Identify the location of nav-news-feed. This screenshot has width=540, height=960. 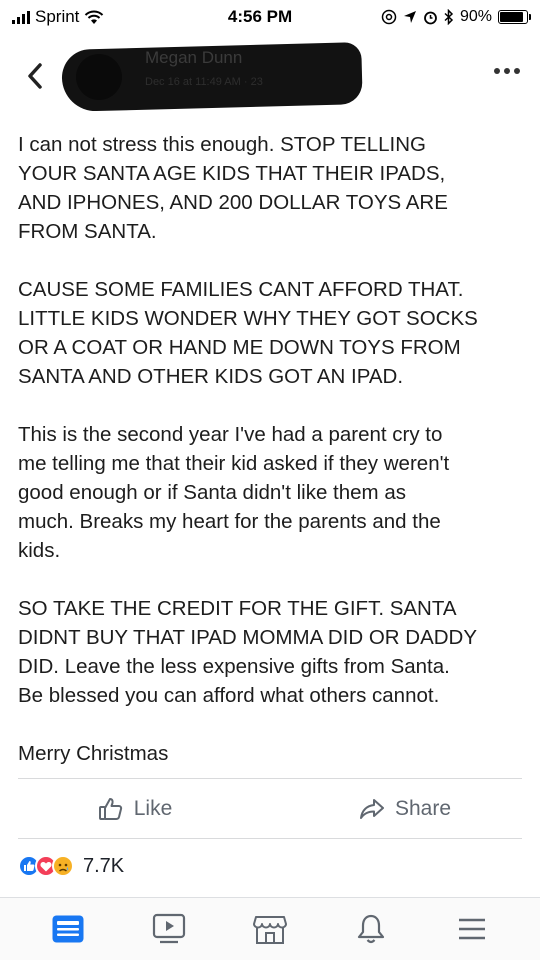
(68, 929).